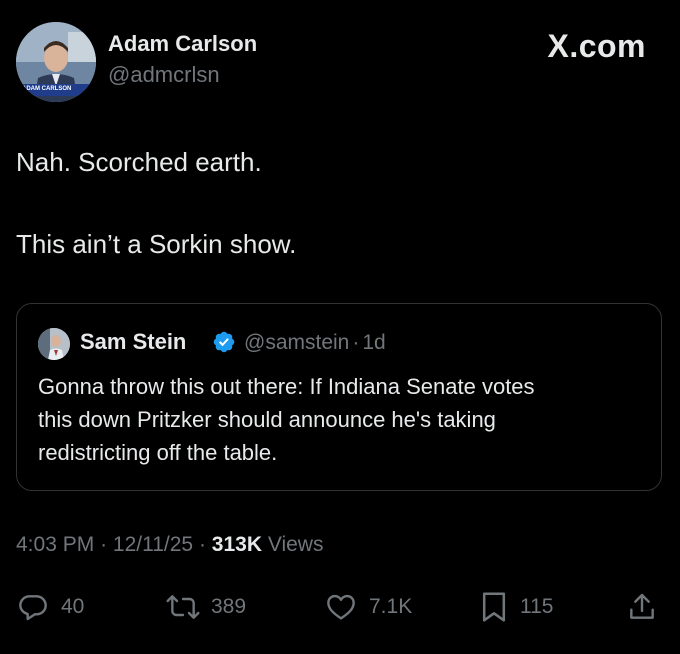 This screenshot has width=680, height=654. Describe the element at coordinates (296, 342) in the screenshot. I see `quoted-author-handle: @samstein` at that location.